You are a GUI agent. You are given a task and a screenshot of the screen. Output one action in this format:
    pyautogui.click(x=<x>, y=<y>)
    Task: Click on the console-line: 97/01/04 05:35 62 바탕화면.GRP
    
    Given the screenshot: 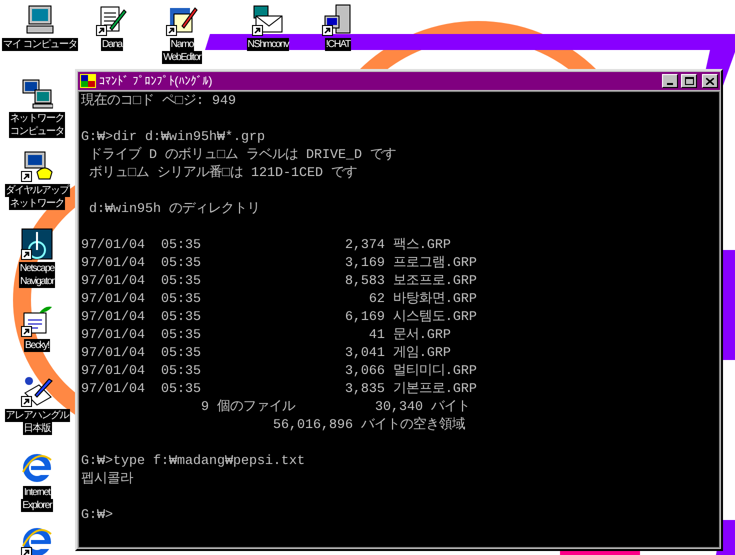 What is the action you would take?
    pyautogui.click(x=279, y=300)
    